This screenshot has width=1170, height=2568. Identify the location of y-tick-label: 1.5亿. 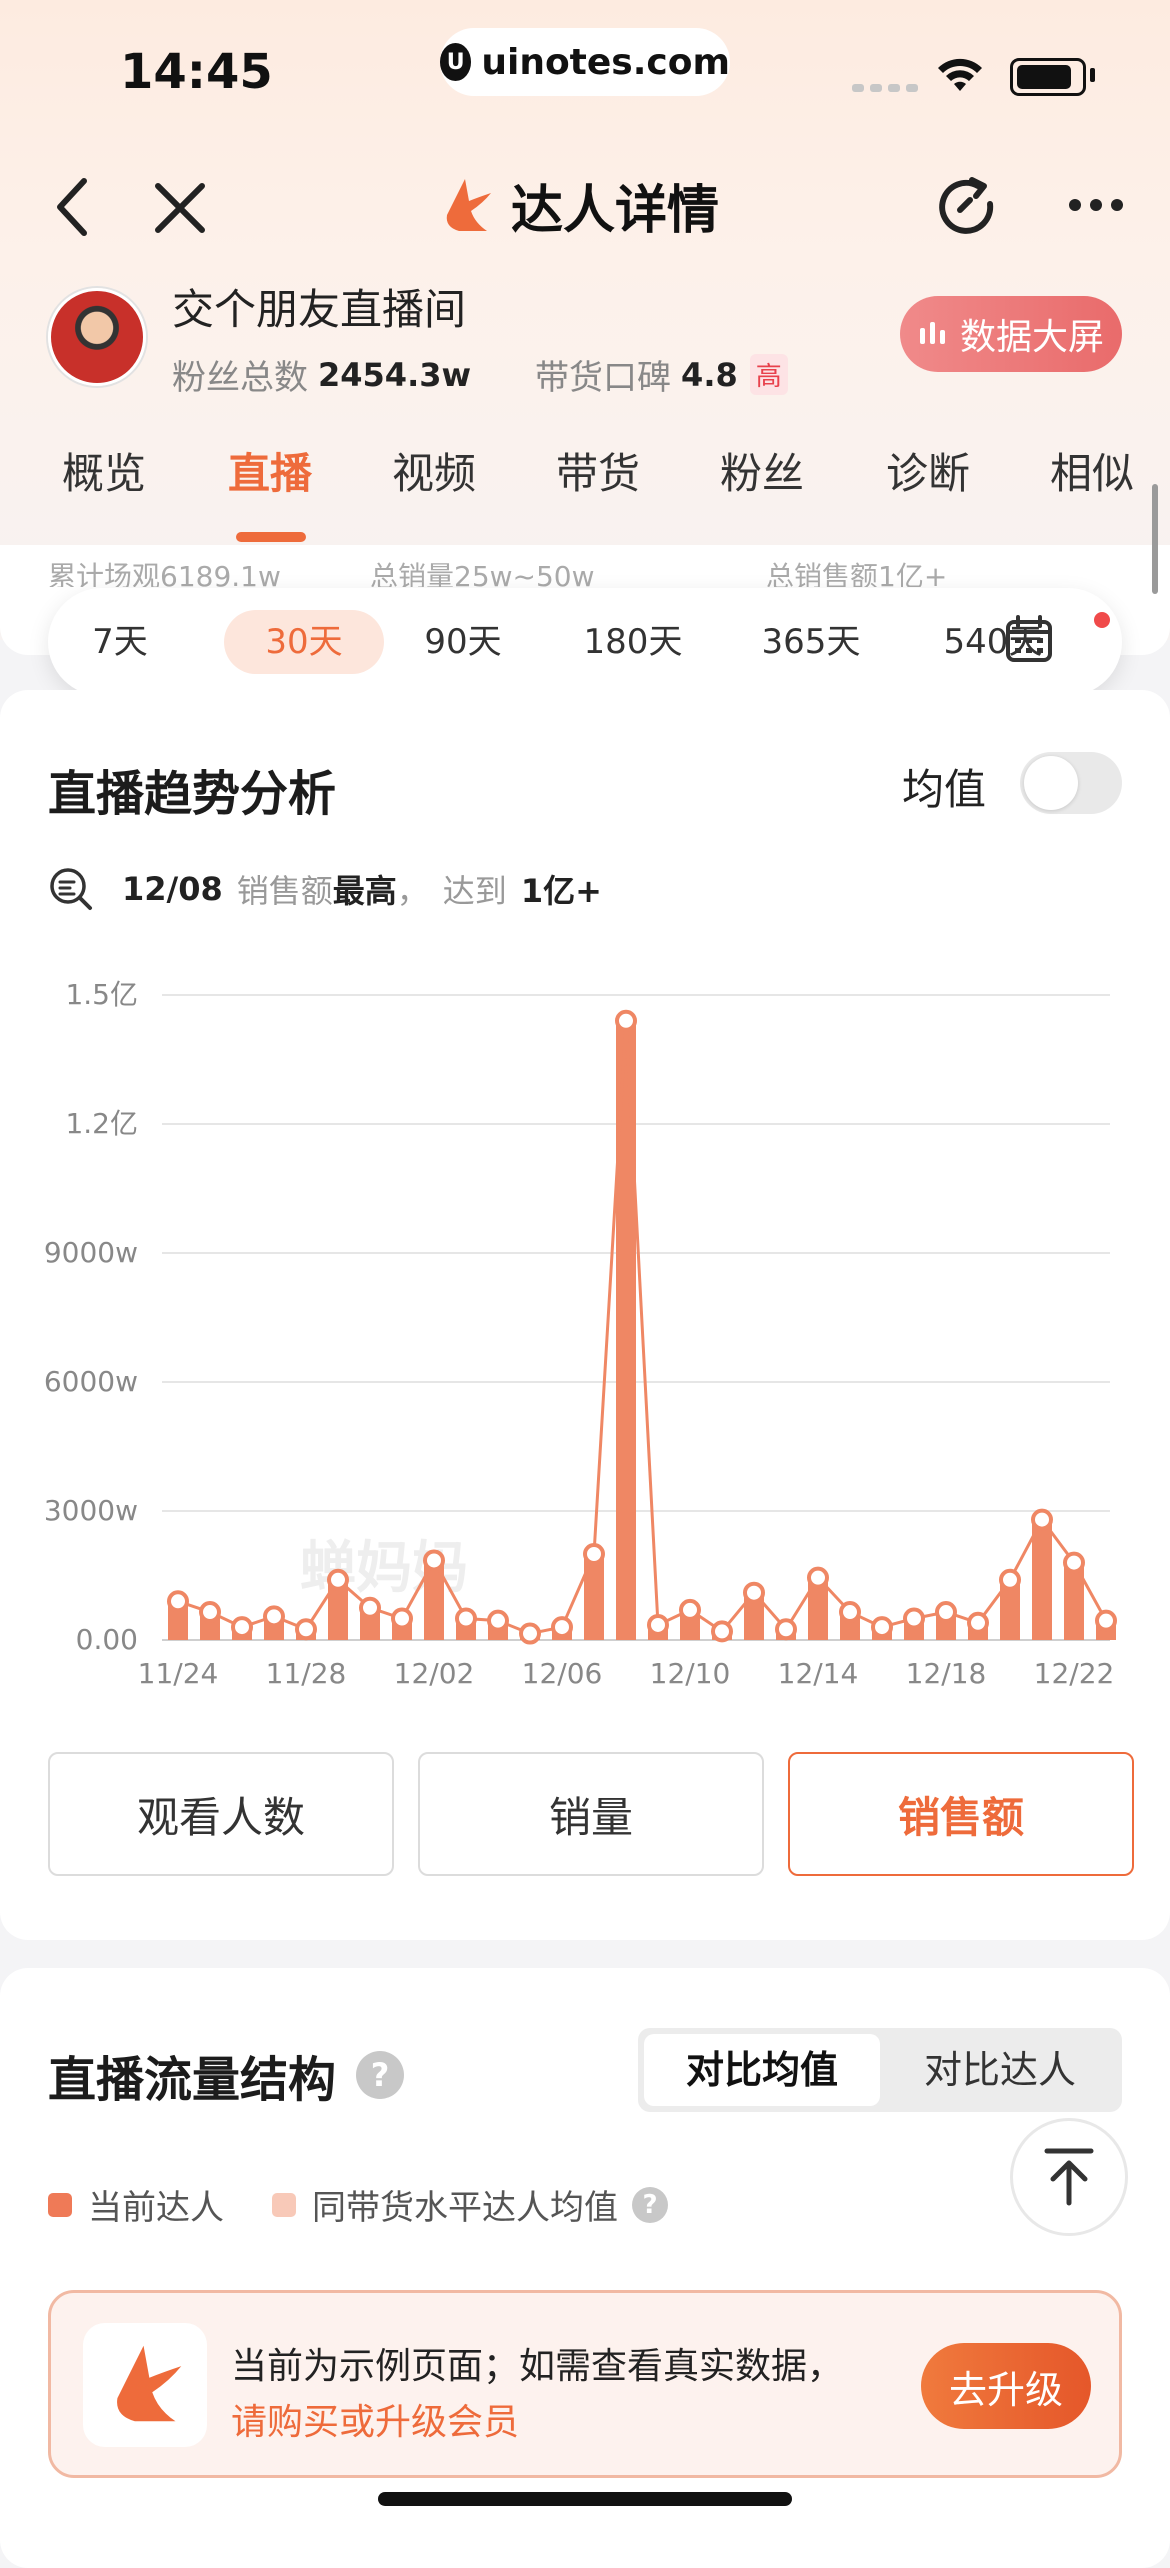
(101, 994).